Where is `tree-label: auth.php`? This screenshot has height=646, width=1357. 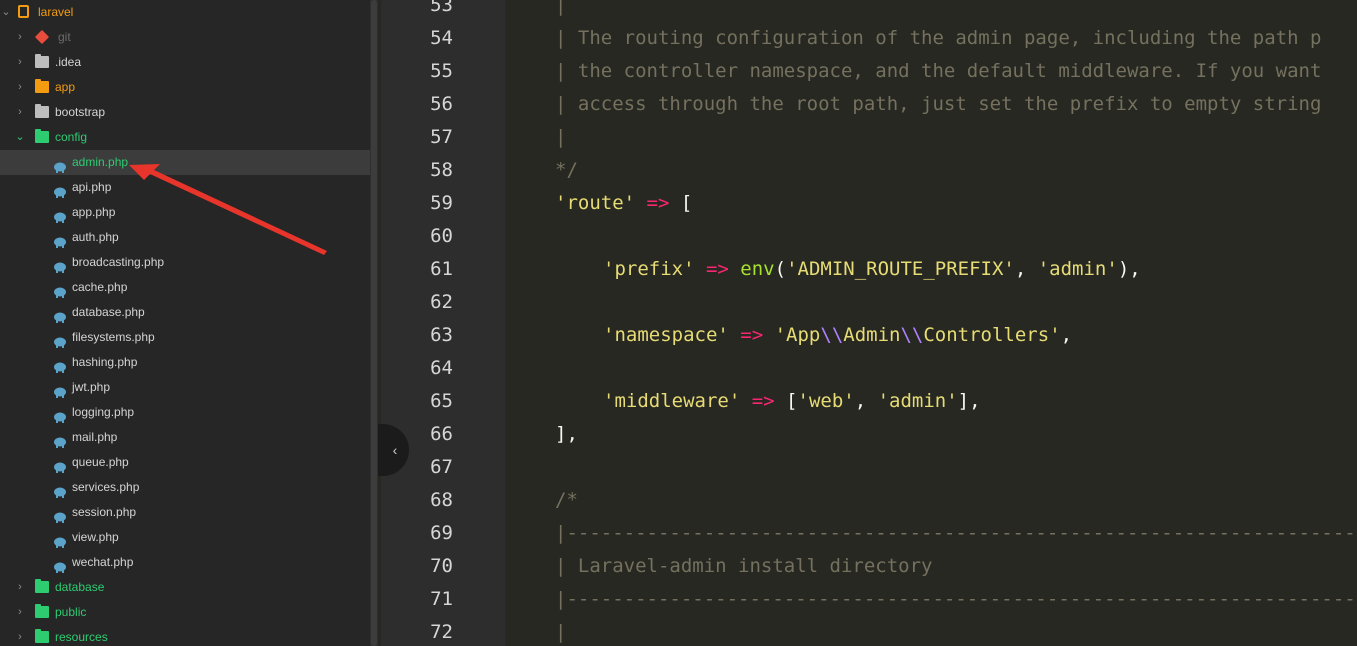 tree-label: auth.php is located at coordinates (95, 237).